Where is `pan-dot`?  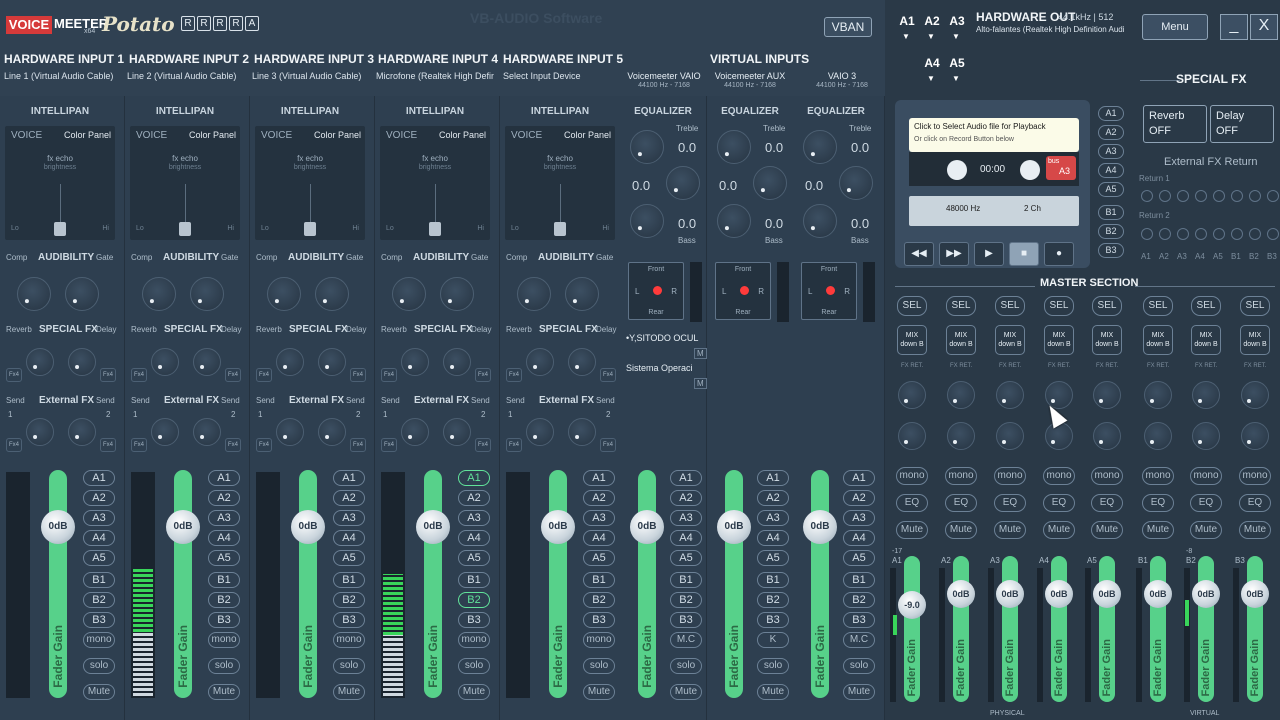 pan-dot is located at coordinates (744, 290).